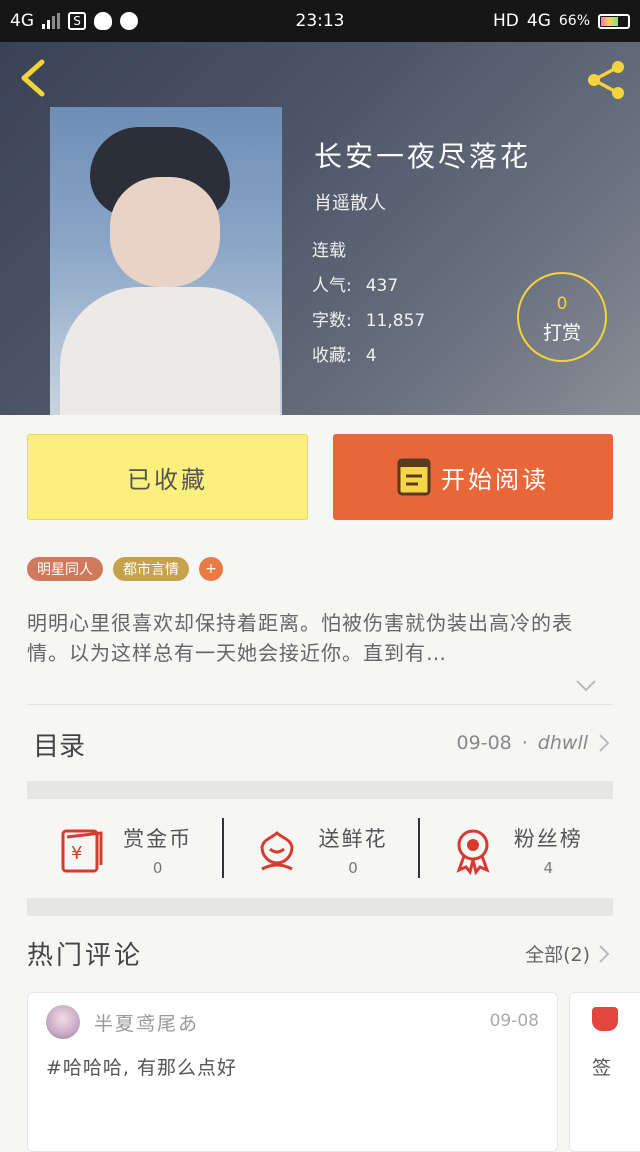 The width and height of the screenshot is (640, 1152). I want to click on start-reading-button: 开始阅读, so click(473, 477).